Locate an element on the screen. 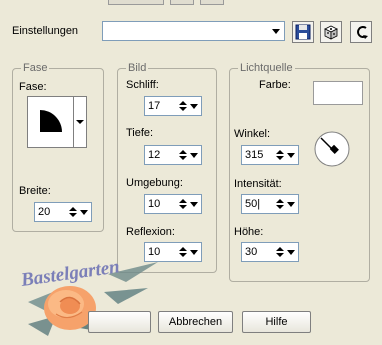 This screenshot has width=382, height=345. cancel-button-label: Abbrechen is located at coordinates (195, 322).